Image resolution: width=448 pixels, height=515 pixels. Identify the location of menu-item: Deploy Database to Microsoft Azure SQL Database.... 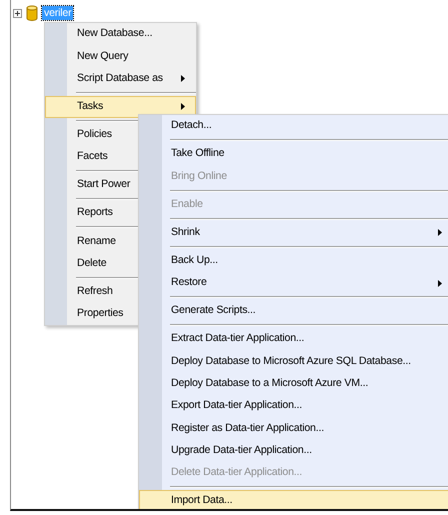
(293, 361).